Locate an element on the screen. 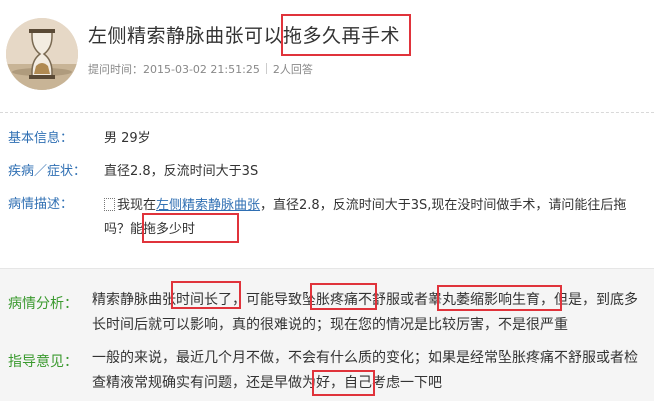 This screenshot has height=401, width=654. info-row-disease: 疾病／症状： 直径2.8，反流时间大于3S is located at coordinates (327, 172).